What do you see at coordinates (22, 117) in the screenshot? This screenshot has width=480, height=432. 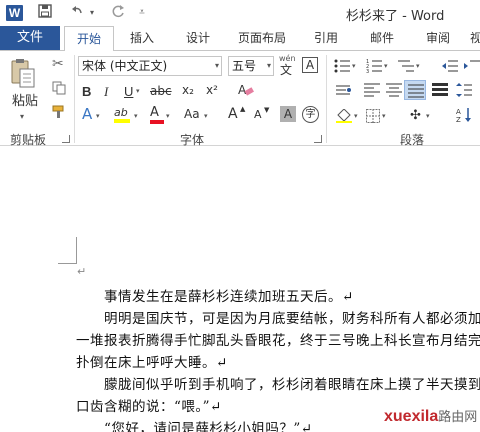 I see `paste-dropdown-icon: ▾` at bounding box center [22, 117].